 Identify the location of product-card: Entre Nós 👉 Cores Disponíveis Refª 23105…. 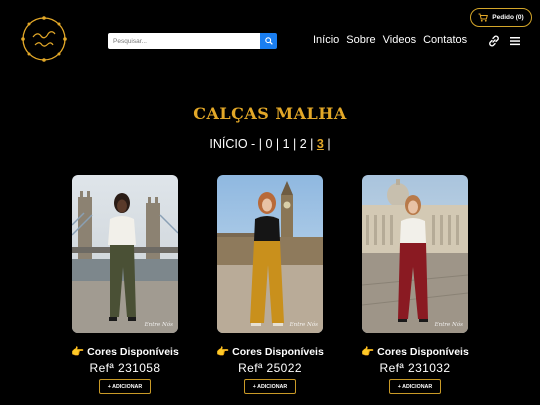
(125, 284).